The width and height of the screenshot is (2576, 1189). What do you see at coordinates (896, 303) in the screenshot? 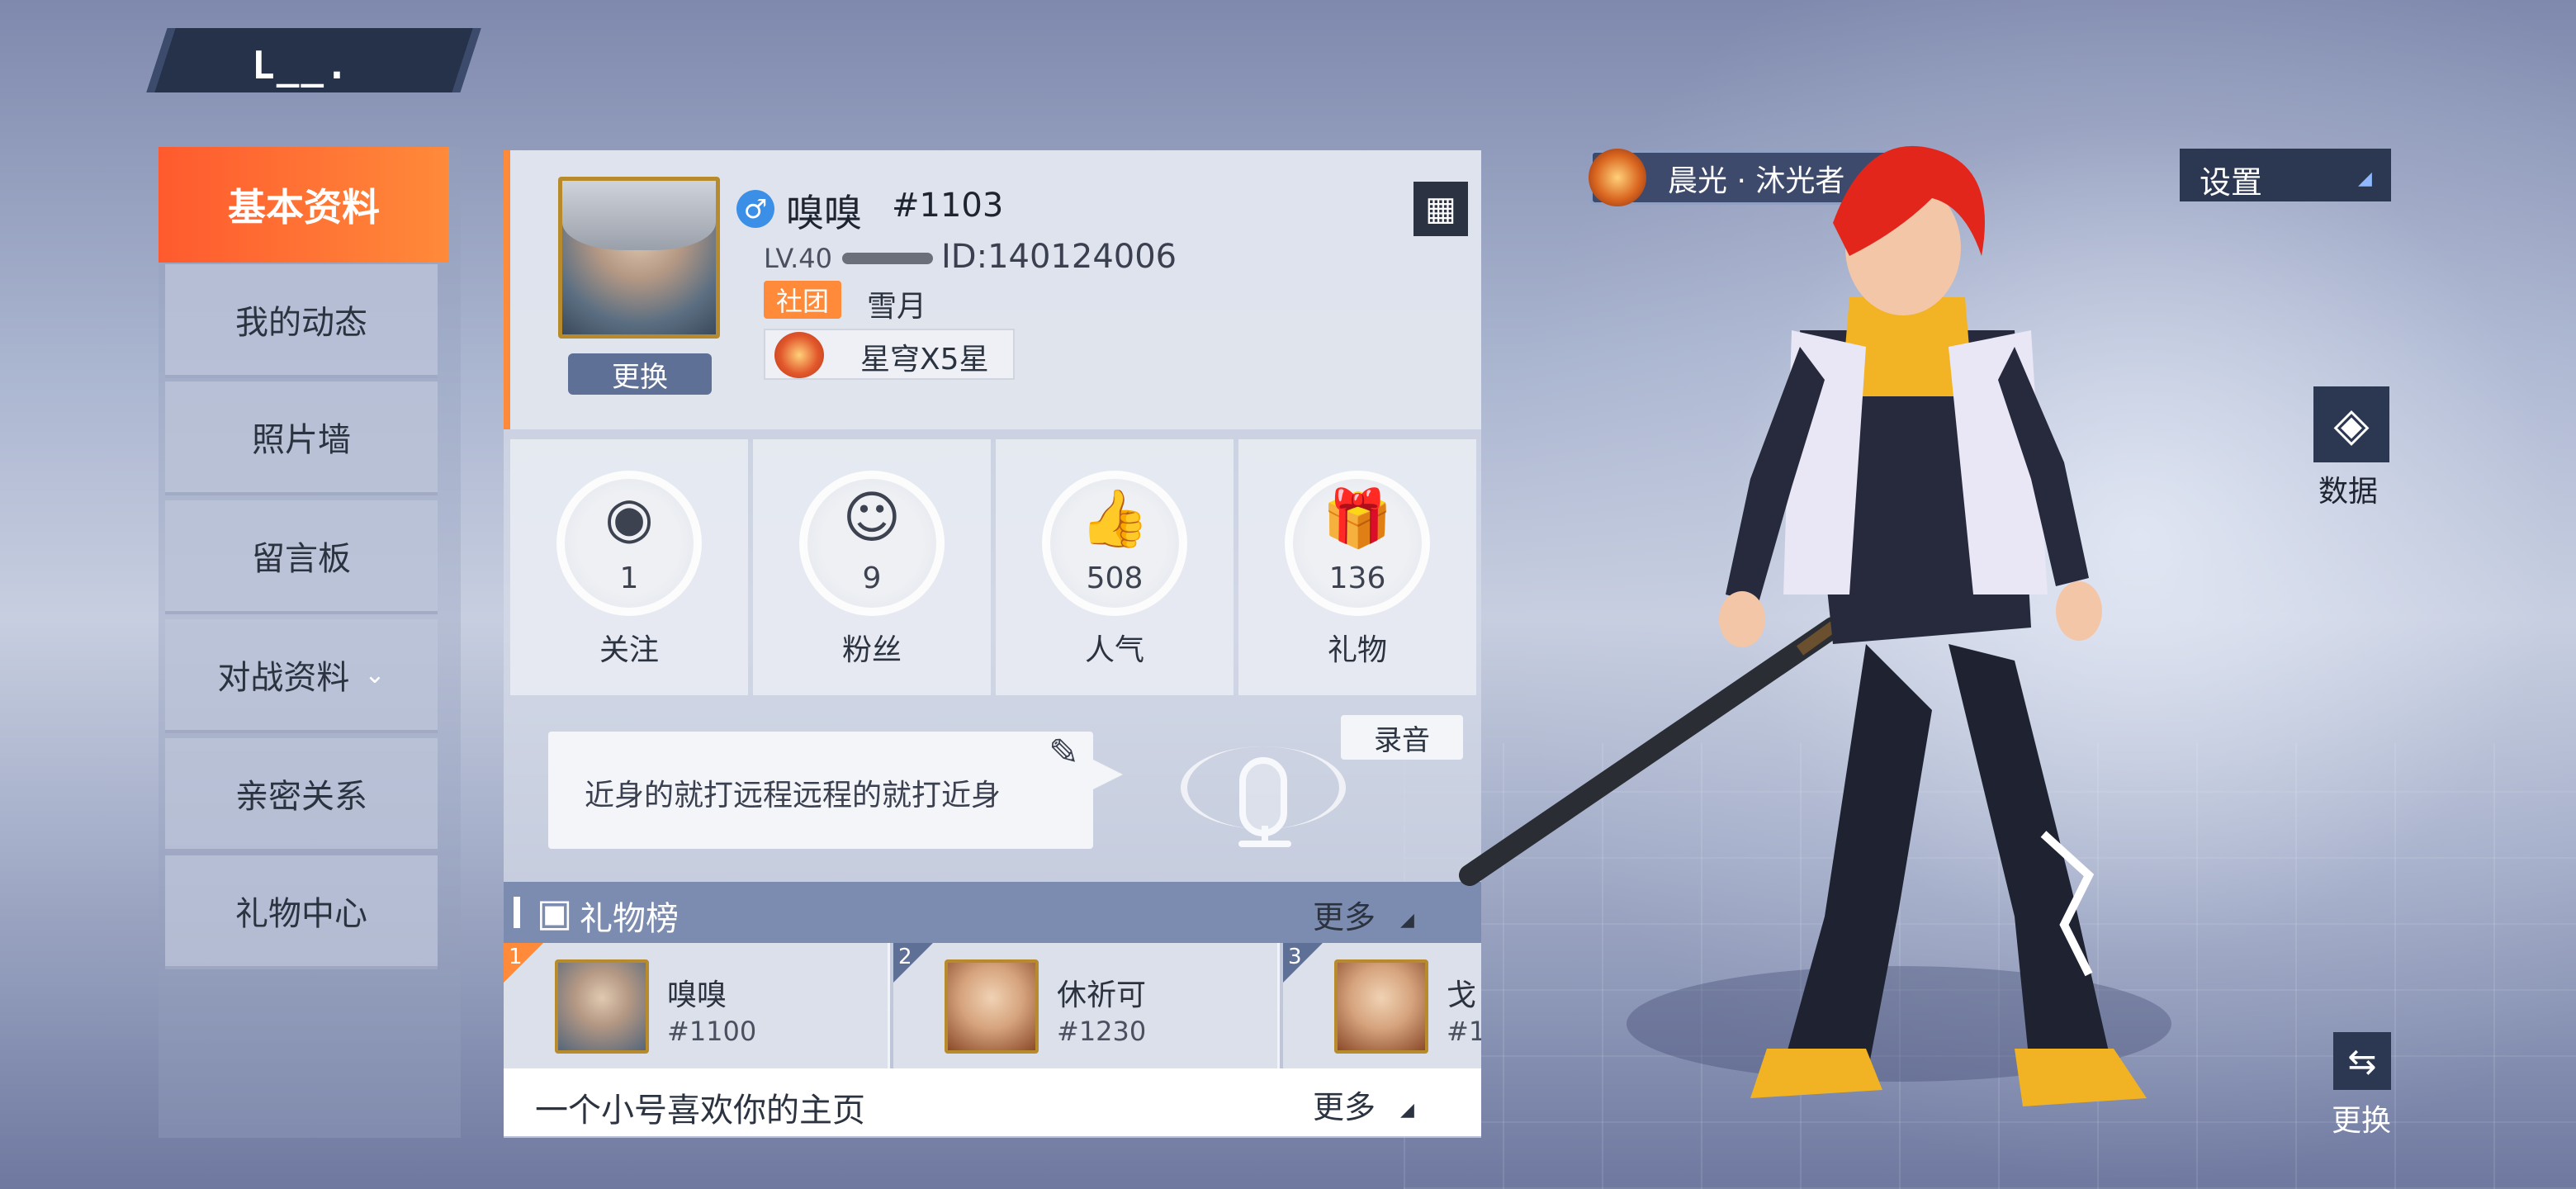
I see `club-name: 雪月` at bounding box center [896, 303].